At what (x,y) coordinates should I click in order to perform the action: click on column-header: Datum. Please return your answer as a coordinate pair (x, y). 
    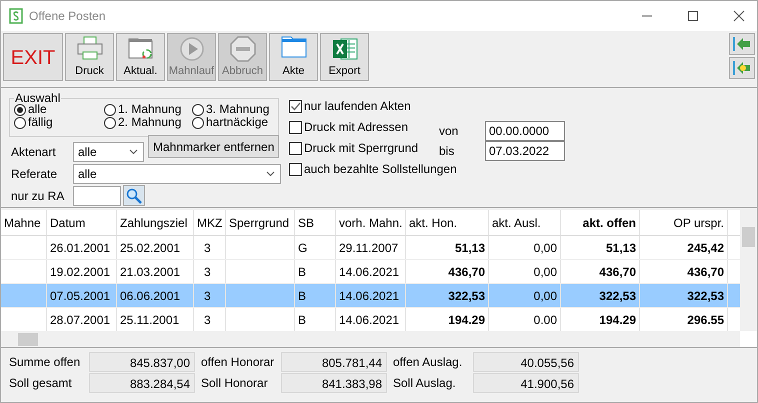
    Looking at the image, I should click on (82, 222).